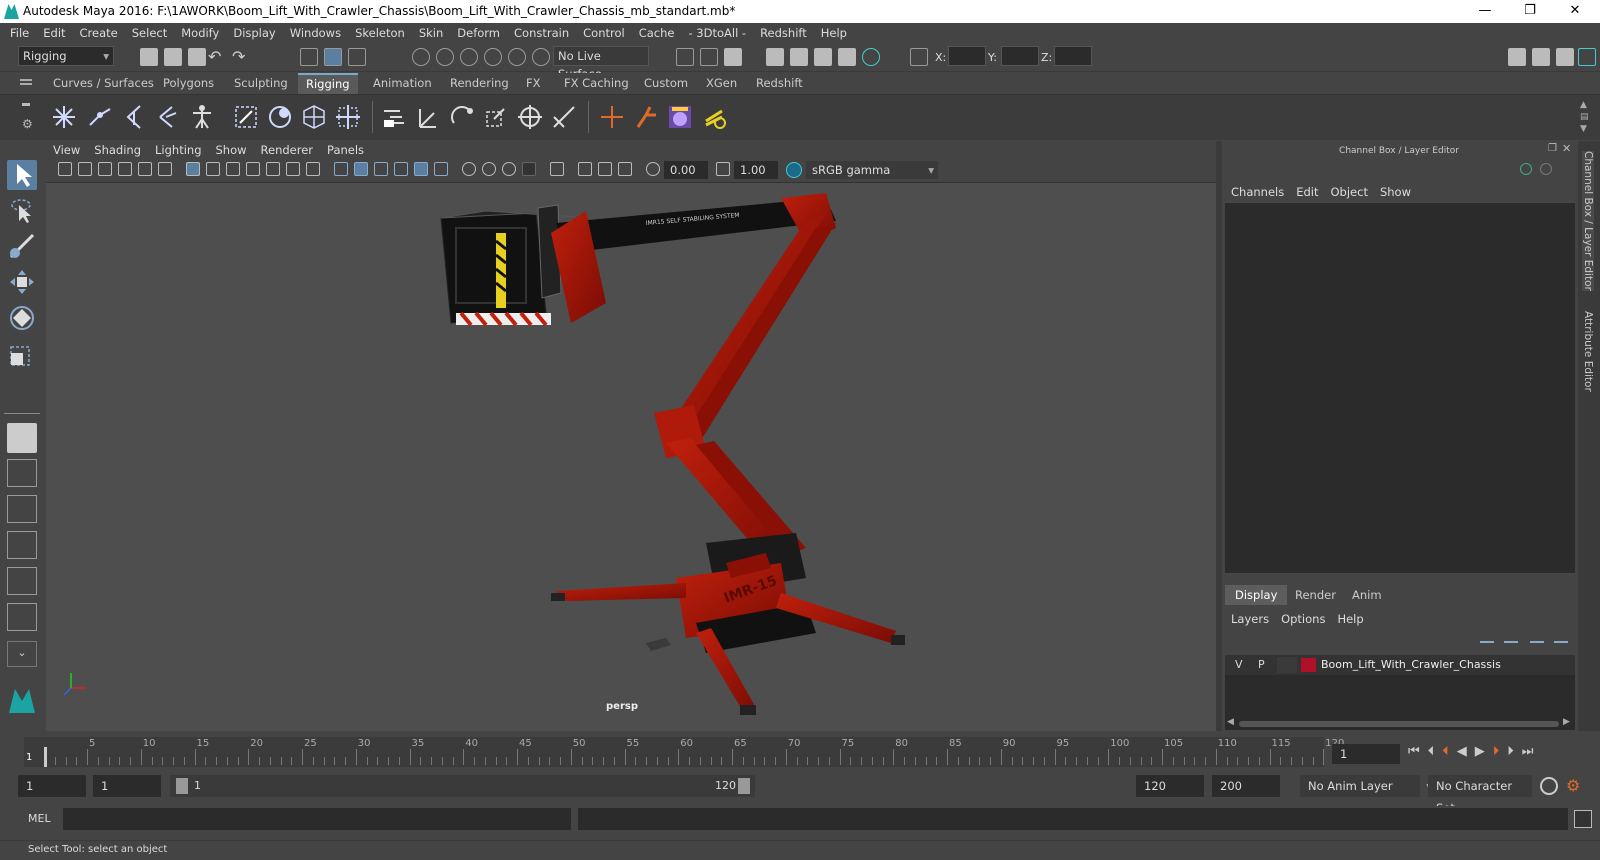 This screenshot has width=1600, height=860. Describe the element at coordinates (775, 57) in the screenshot. I see `render-view-icon` at that location.